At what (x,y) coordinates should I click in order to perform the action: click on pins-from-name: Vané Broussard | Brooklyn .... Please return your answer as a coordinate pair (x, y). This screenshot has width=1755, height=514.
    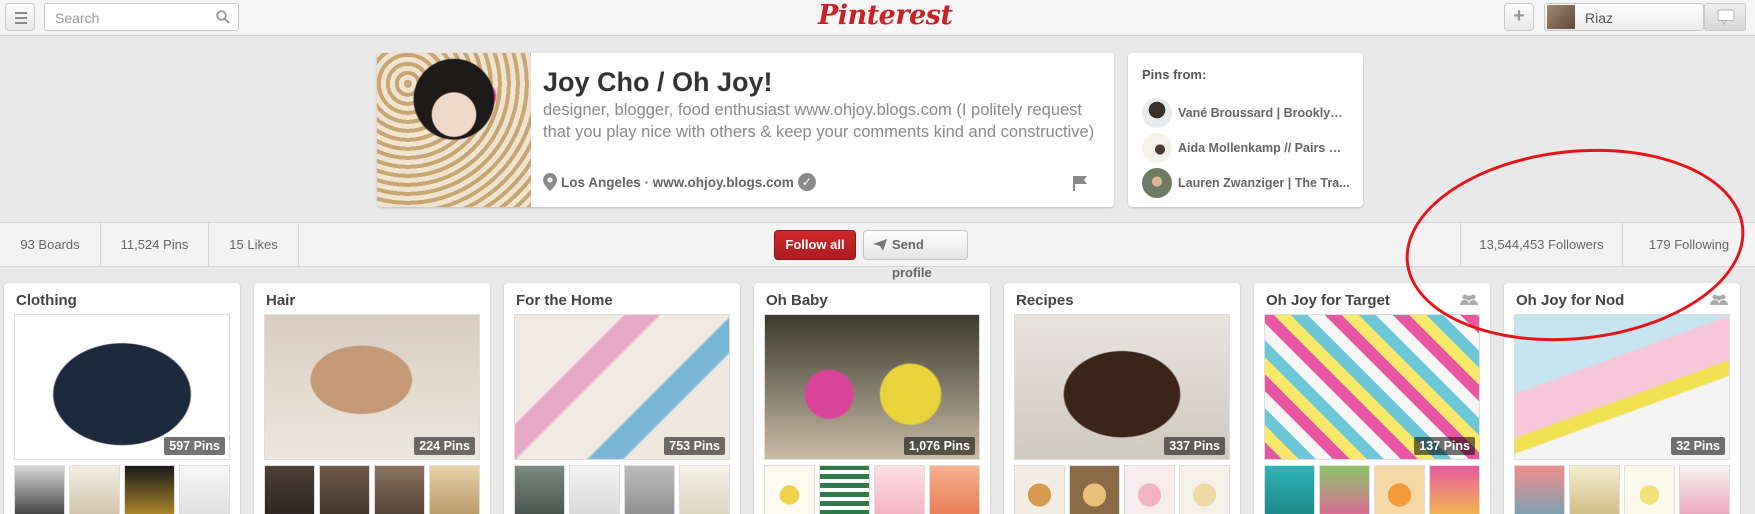
    Looking at the image, I should click on (1264, 113).